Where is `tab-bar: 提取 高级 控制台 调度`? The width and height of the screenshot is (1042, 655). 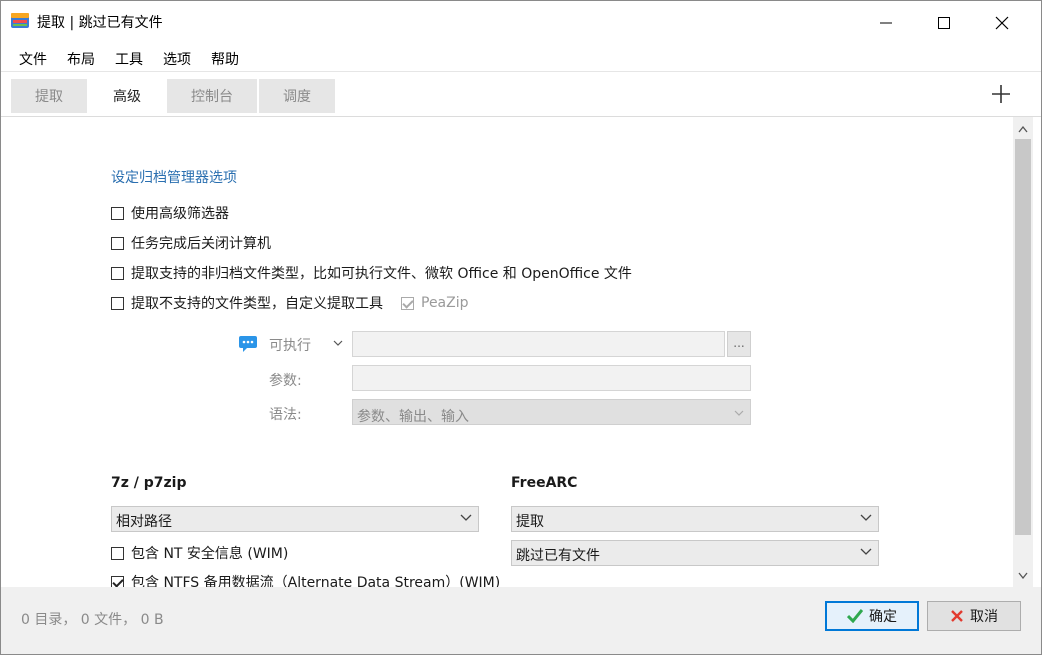 tab-bar: 提取 高级 控制台 调度 is located at coordinates (521, 94).